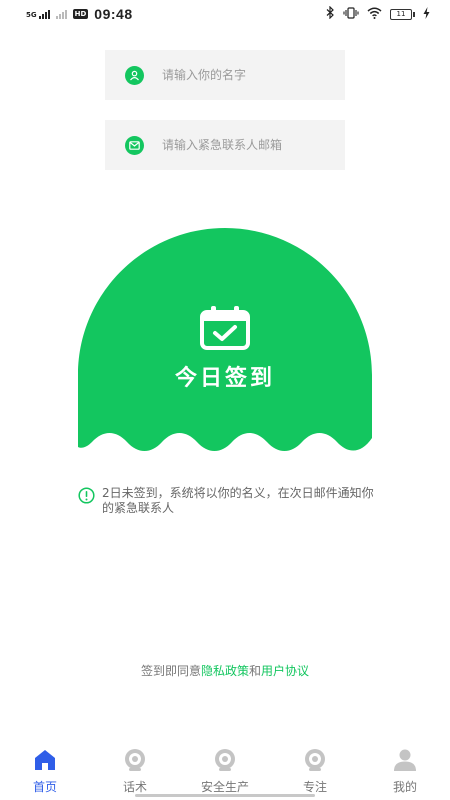  I want to click on notice-text: 2日未签到，系统将以你的名义，在次日邮件通知你的紧急联系人, so click(238, 500).